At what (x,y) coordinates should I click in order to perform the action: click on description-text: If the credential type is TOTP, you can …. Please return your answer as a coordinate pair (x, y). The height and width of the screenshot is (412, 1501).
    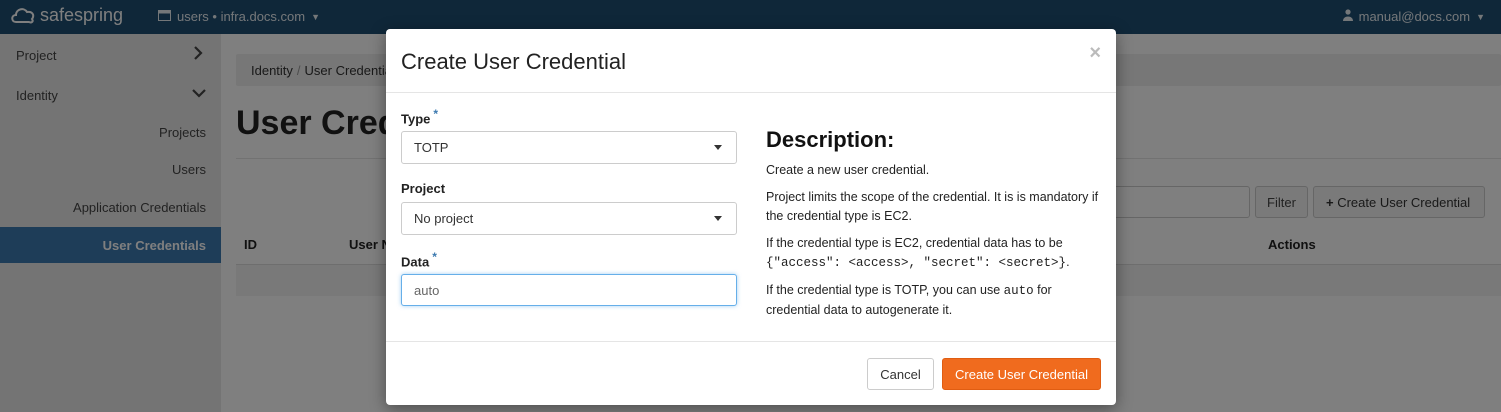
    Looking at the image, I should click on (909, 300).